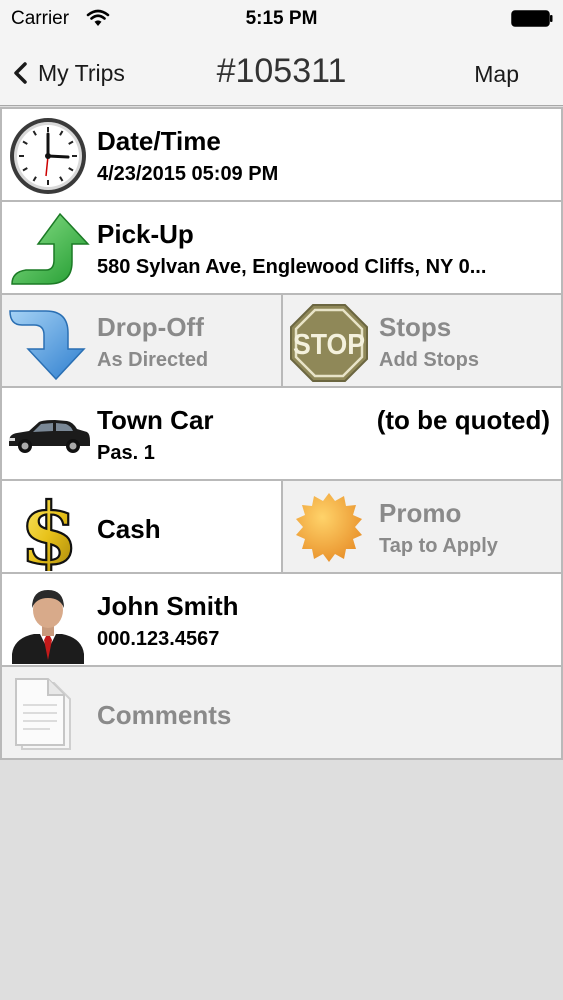 Image resolution: width=563 pixels, height=1000 pixels. I want to click on person-icon, so click(48, 627).